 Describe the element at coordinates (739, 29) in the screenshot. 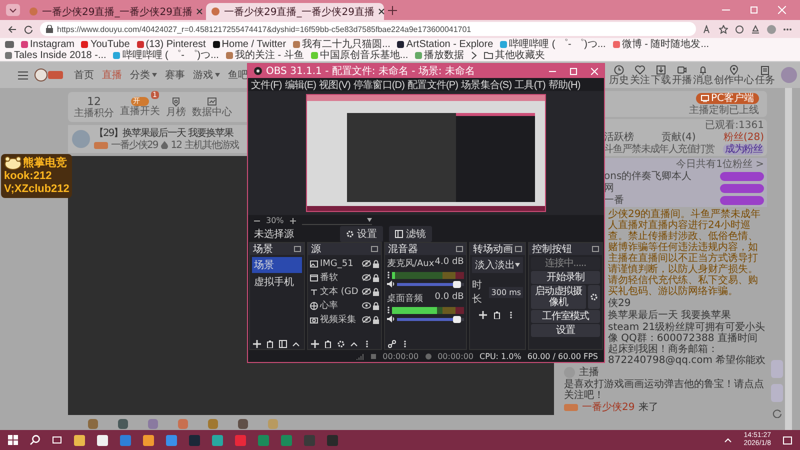

I see `circle-icon` at that location.